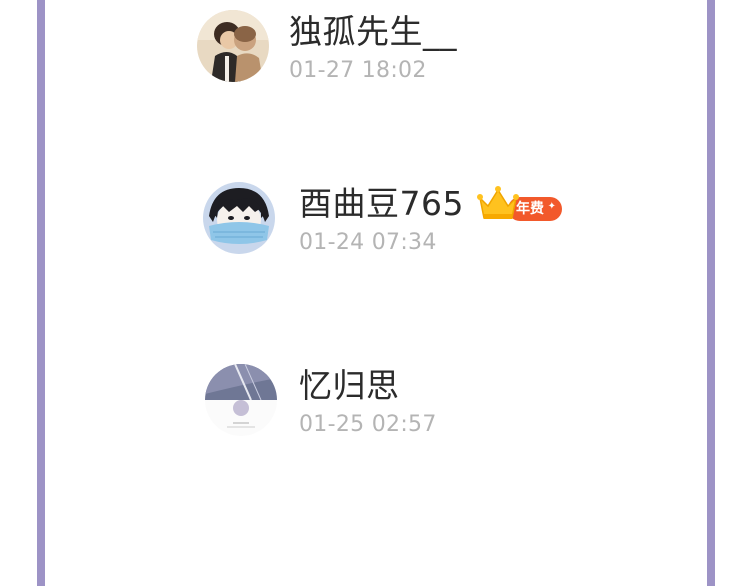  What do you see at coordinates (368, 242) in the screenshot?
I see `timestamp: 01-24 07:34` at bounding box center [368, 242].